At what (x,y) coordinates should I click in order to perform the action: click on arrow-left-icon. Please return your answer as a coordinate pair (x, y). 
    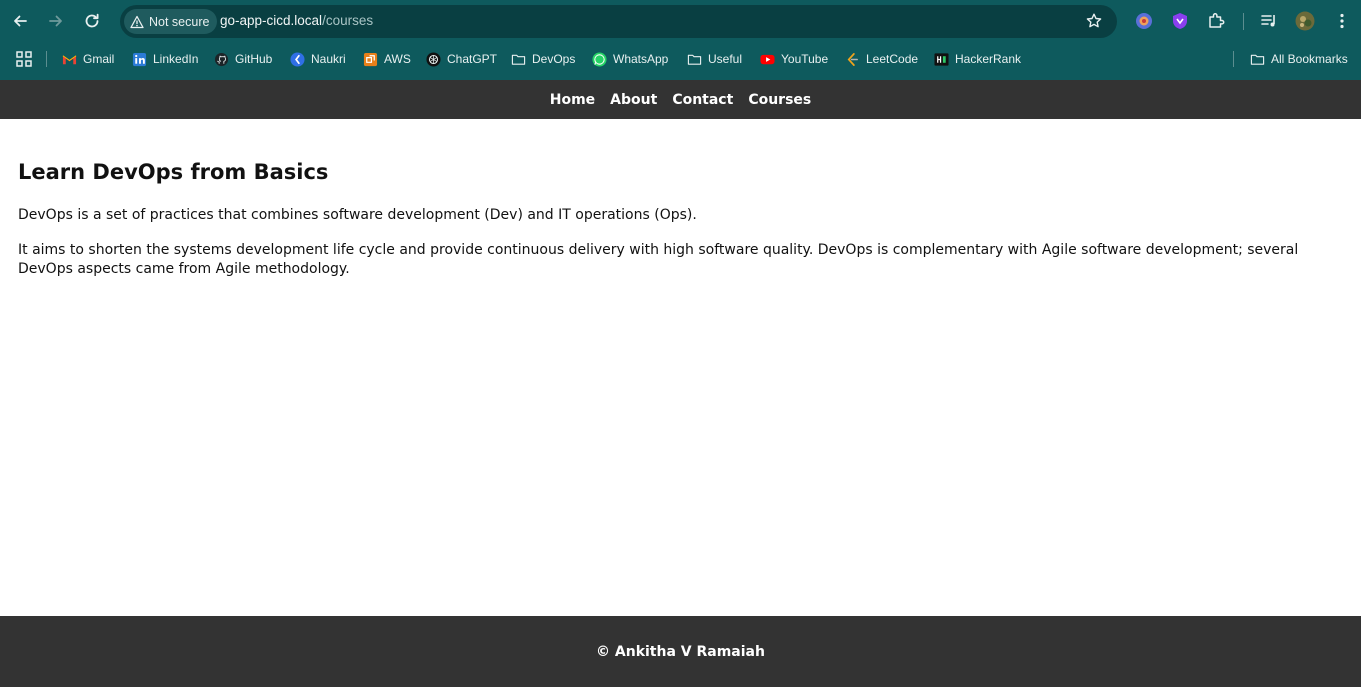
    Looking at the image, I should click on (20, 21).